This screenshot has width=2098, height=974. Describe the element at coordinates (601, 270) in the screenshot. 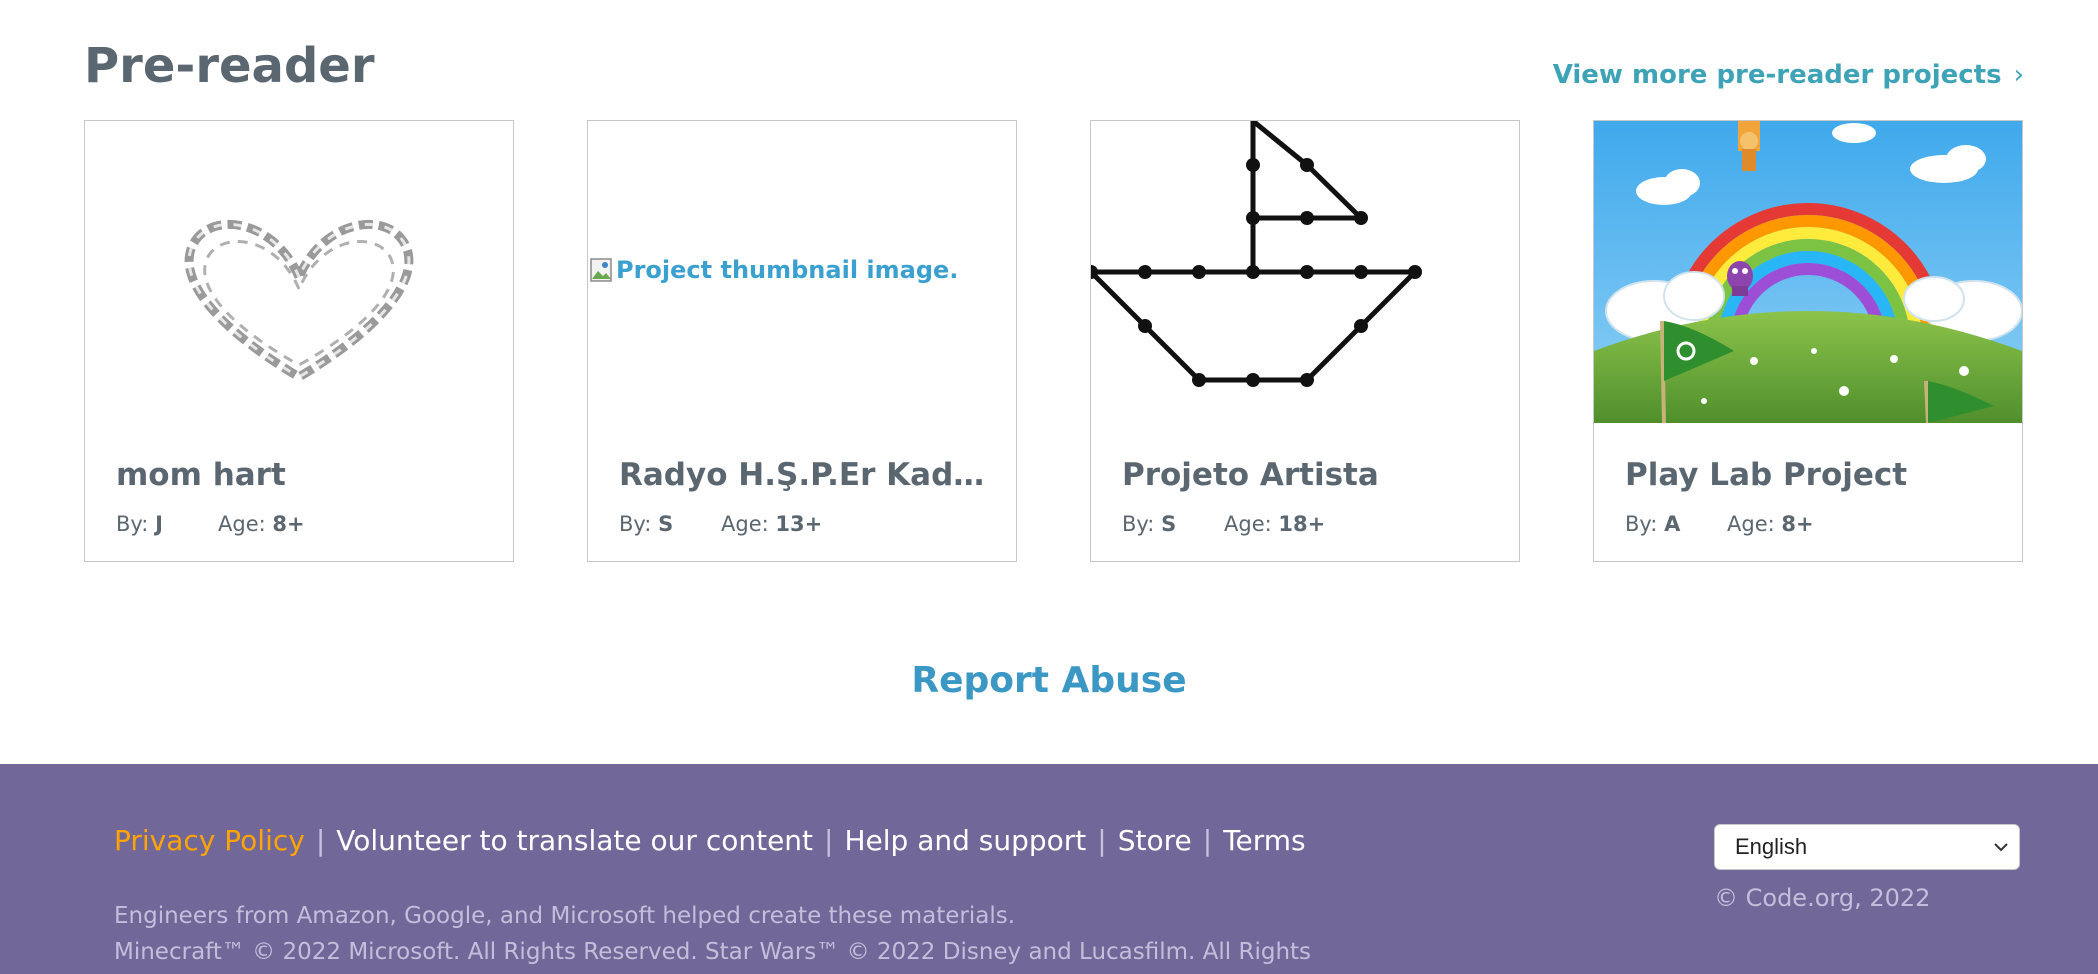

I see `broken-image-icon` at that location.